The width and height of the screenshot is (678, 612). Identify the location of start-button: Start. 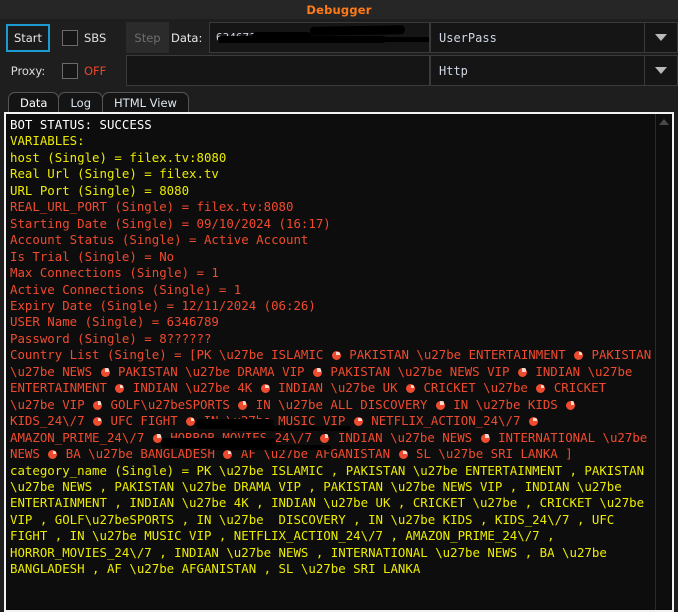
(28, 37).